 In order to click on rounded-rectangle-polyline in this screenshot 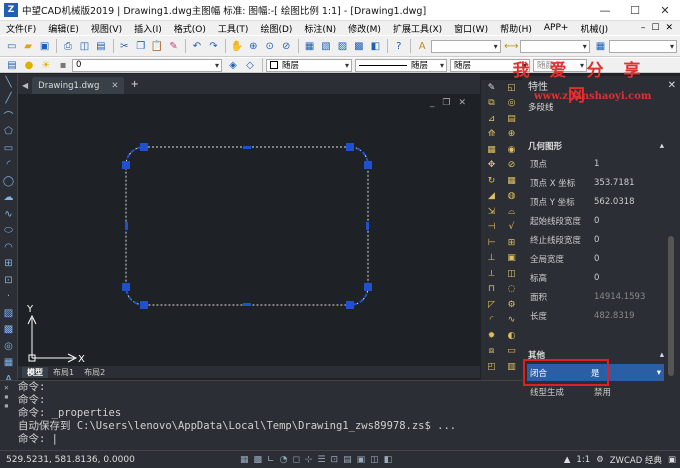, I will do `click(247, 226)`.